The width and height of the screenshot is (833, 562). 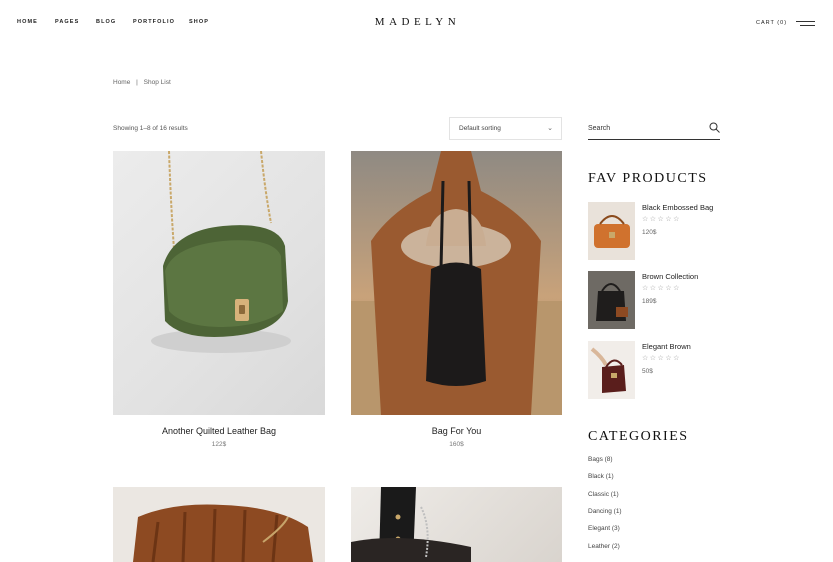 What do you see at coordinates (480, 128) in the screenshot?
I see `sorting-value: Default sorting` at bounding box center [480, 128].